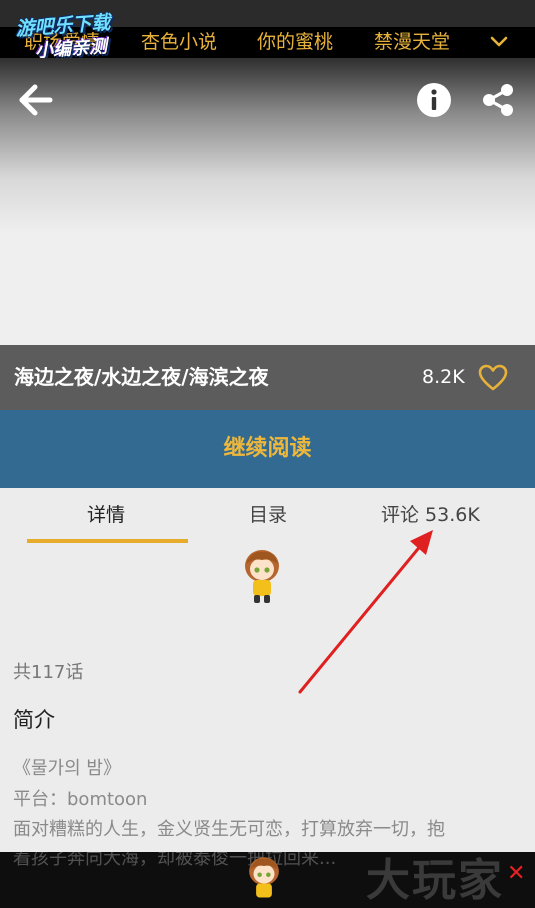  I want to click on tab-comments: 评论 53.6K, so click(430, 513).